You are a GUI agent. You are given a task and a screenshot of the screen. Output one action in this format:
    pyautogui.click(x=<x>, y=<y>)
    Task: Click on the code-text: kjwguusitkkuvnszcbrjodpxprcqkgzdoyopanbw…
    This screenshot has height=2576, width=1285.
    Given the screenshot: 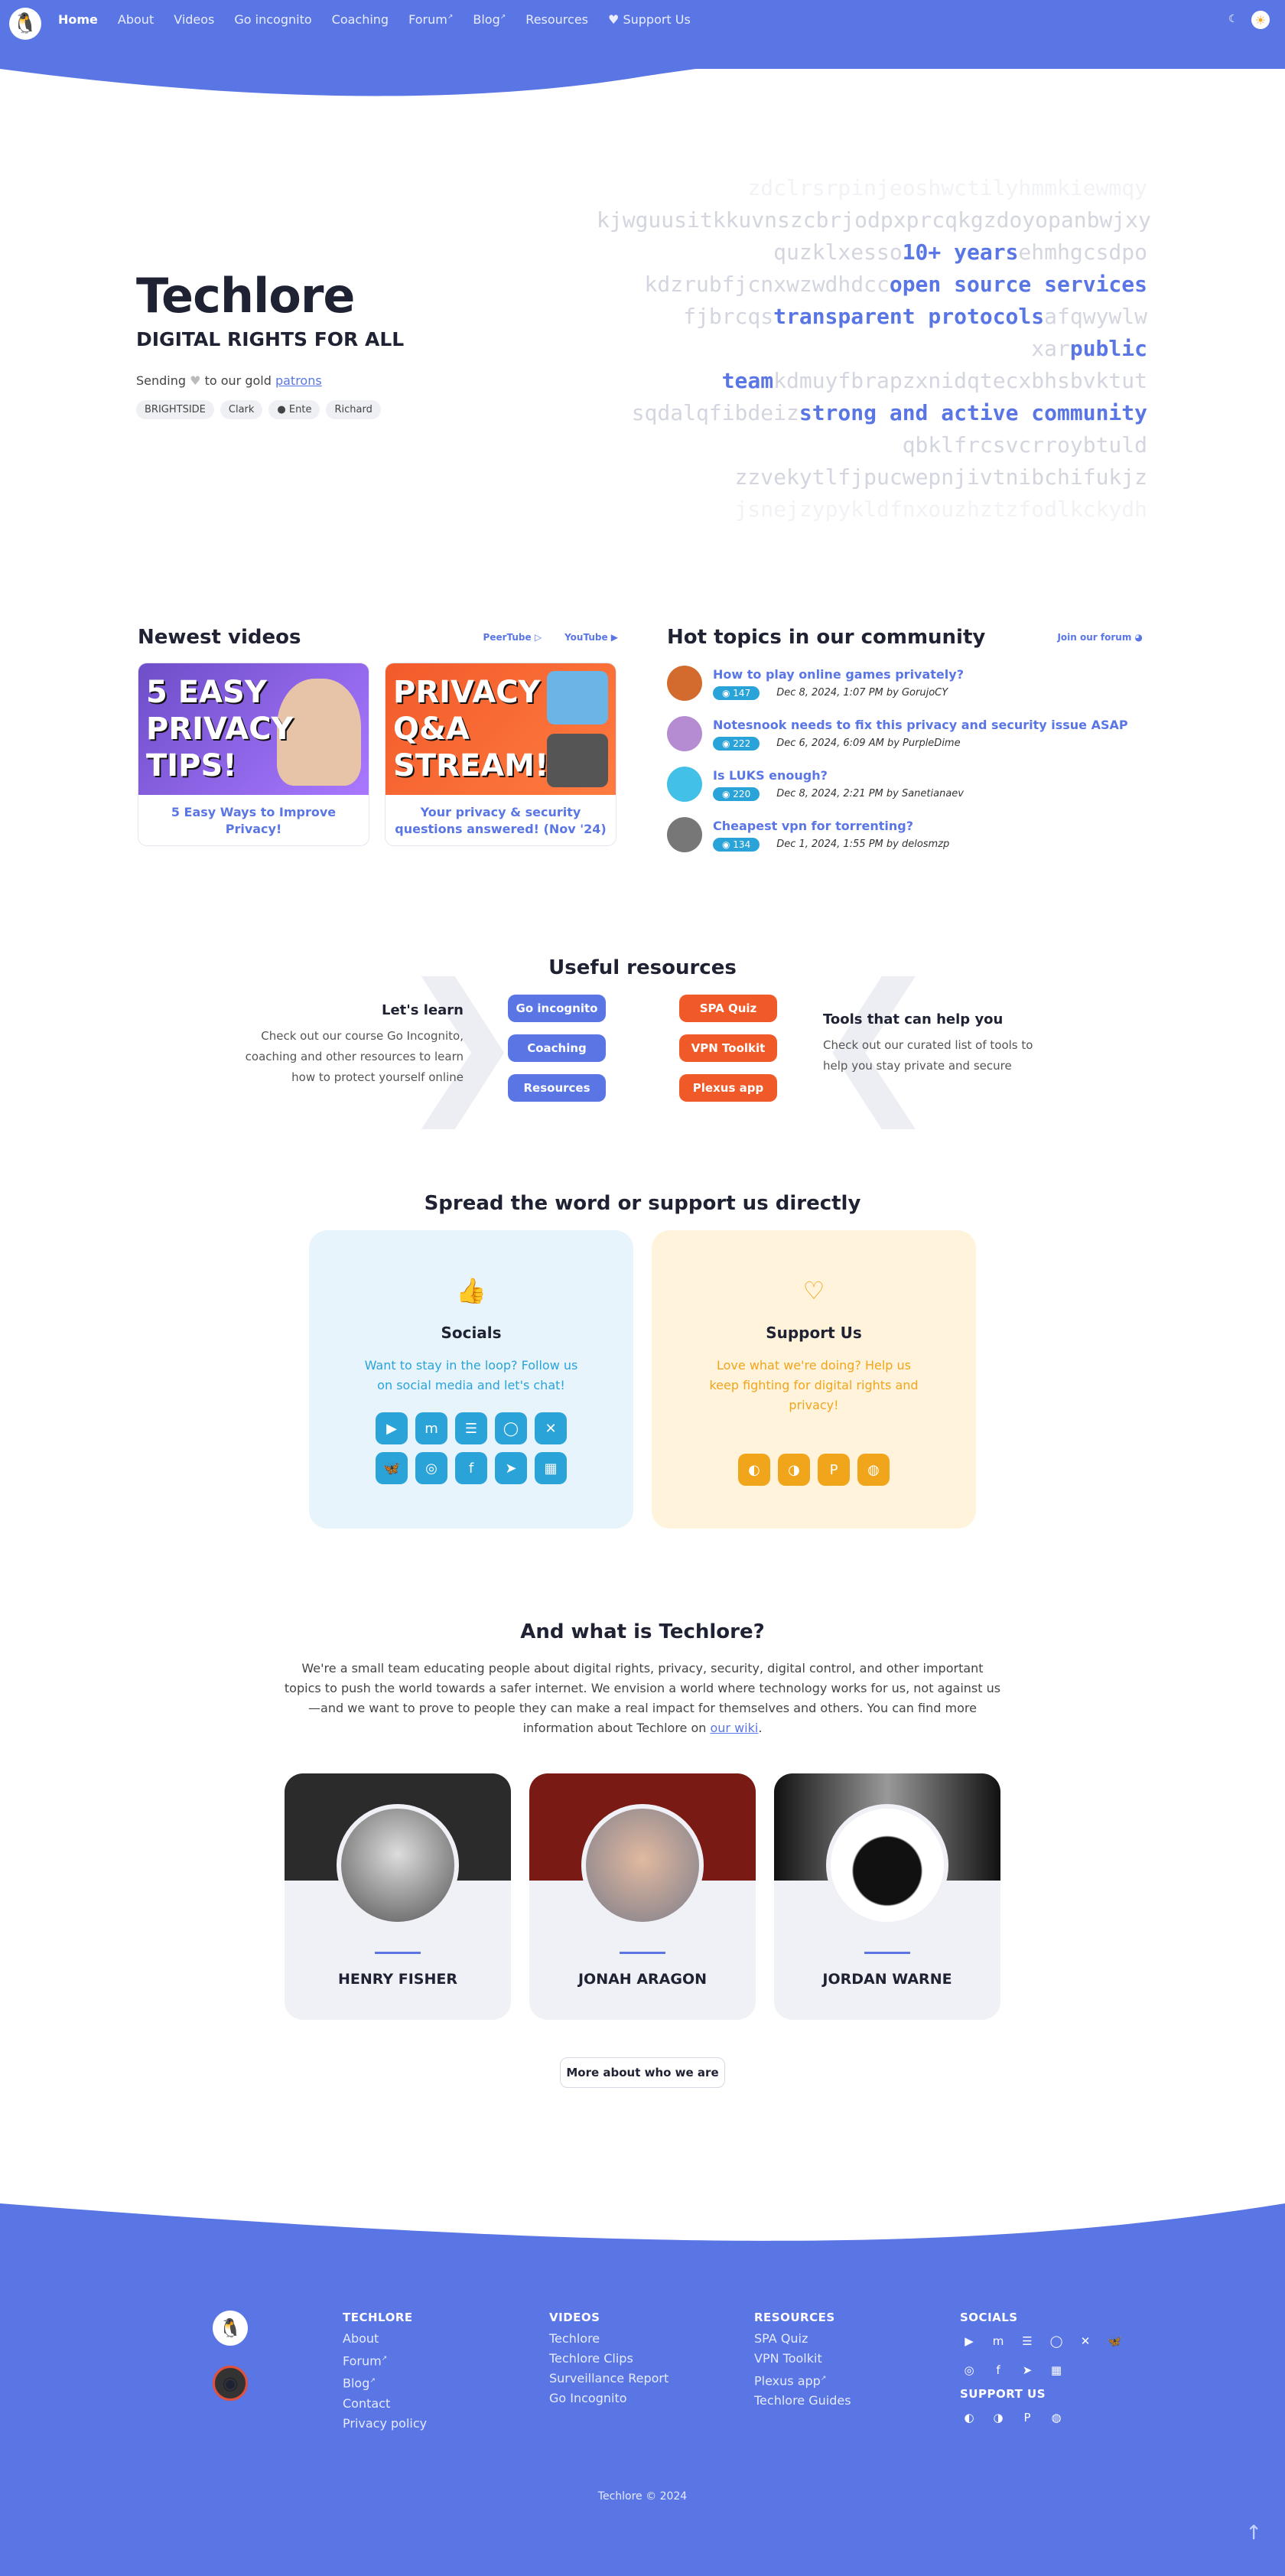 What is the action you would take?
    pyautogui.click(x=874, y=220)
    